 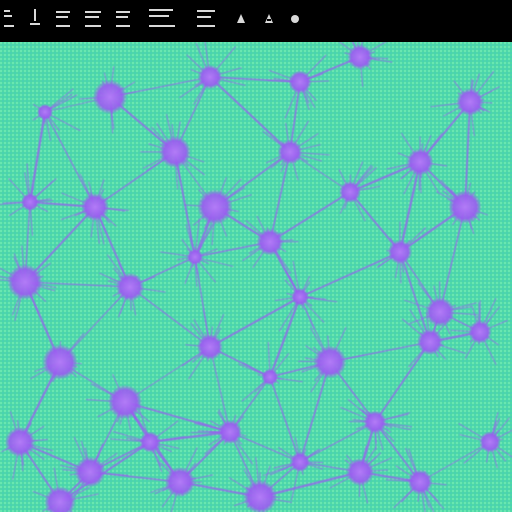 What do you see at coordinates (256, 20) in the screenshot?
I see `top-toolbar` at bounding box center [256, 20].